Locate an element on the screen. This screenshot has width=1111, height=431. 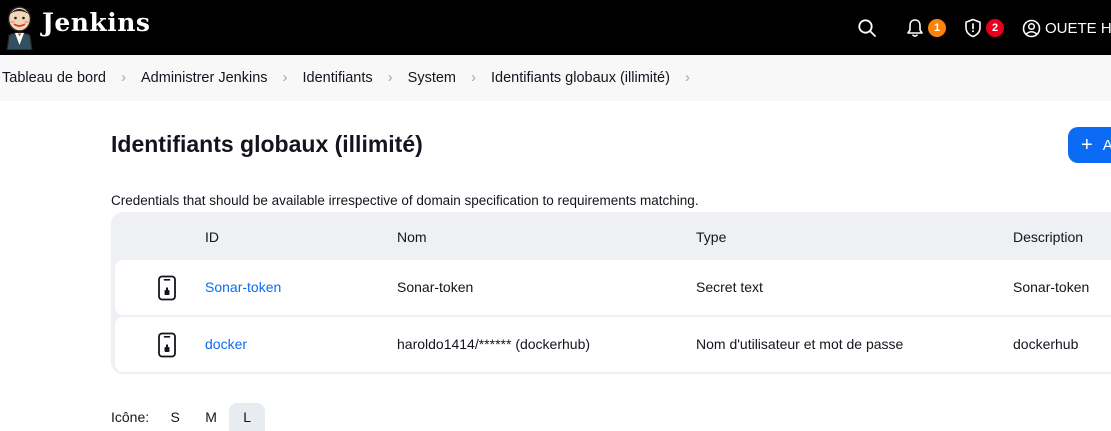
icon-size-small: S is located at coordinates (175, 417).